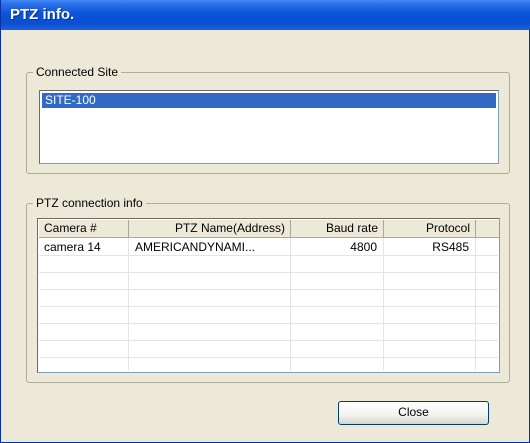  I want to click on column-header-camera: Camera #, so click(84, 229).